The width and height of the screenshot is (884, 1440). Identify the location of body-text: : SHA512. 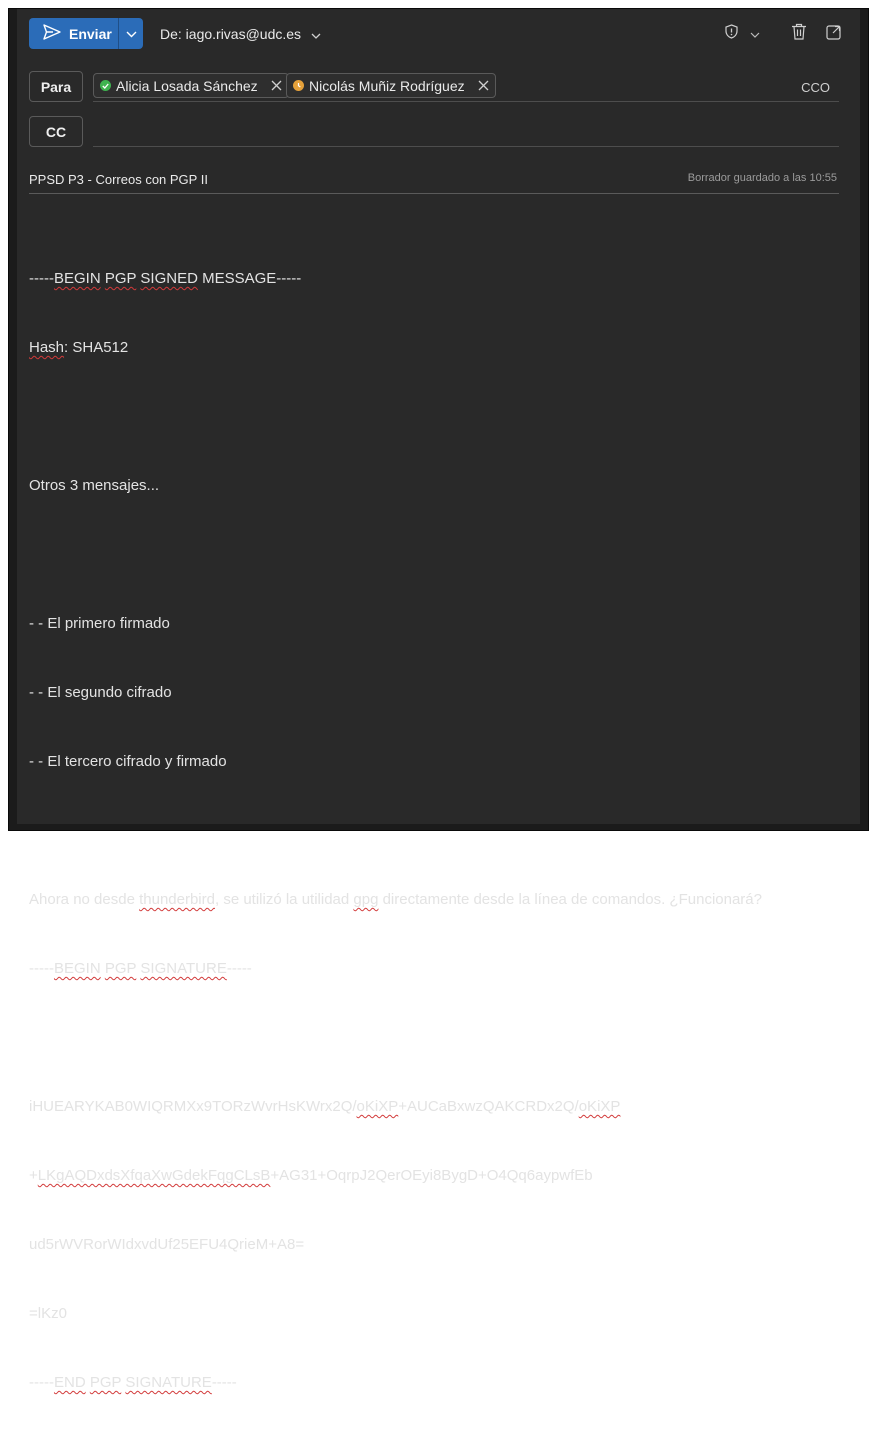
(96, 347).